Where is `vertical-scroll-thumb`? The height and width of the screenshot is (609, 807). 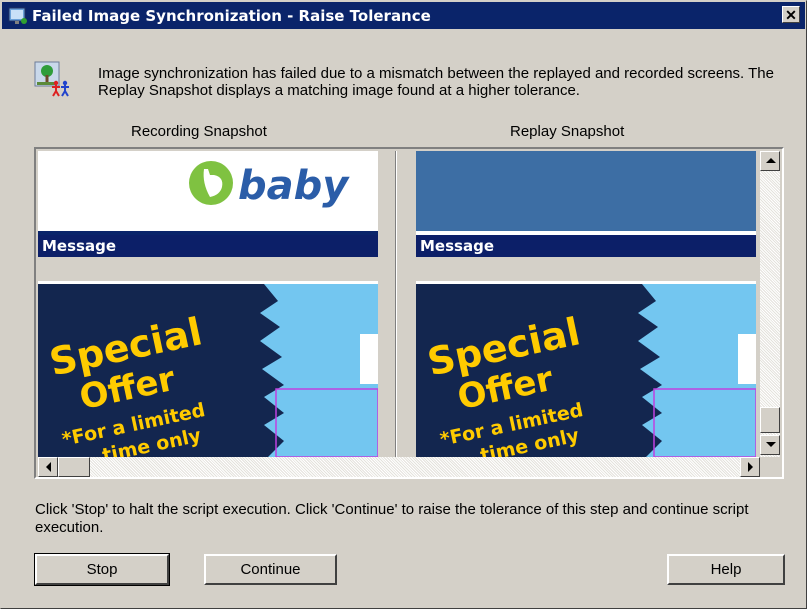 vertical-scroll-thumb is located at coordinates (770, 420).